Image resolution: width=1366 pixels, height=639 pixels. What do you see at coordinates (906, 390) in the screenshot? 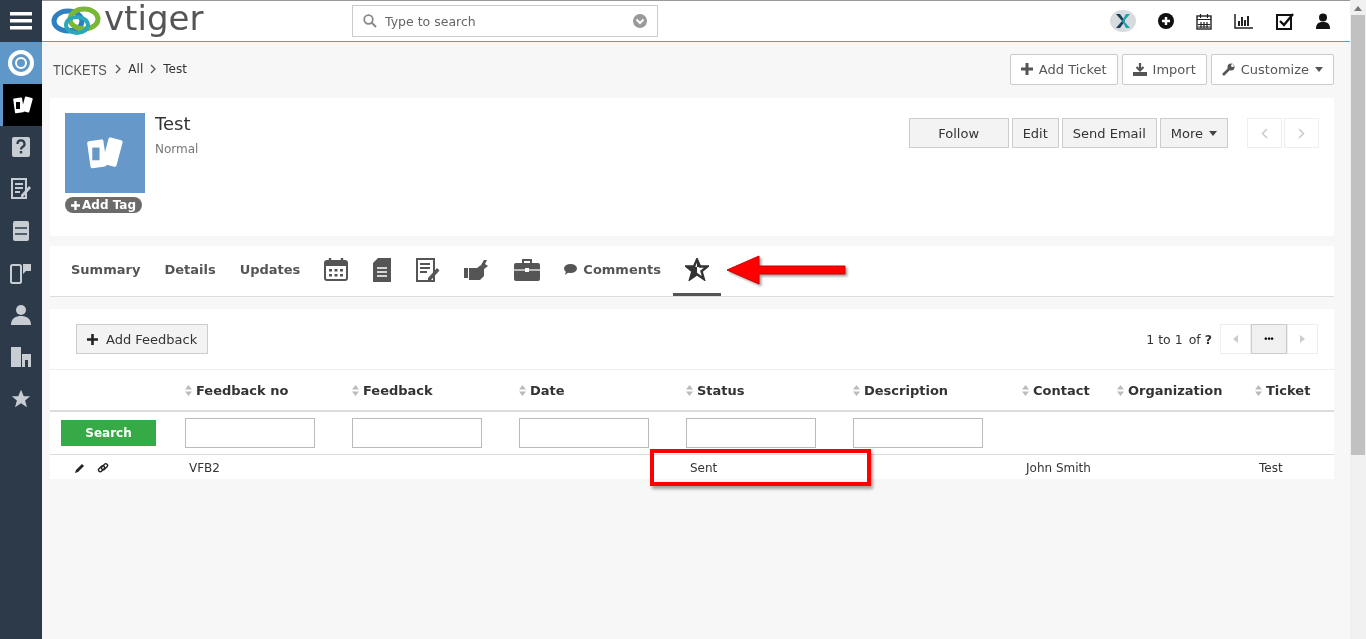
I see `column-title: Description` at bounding box center [906, 390].